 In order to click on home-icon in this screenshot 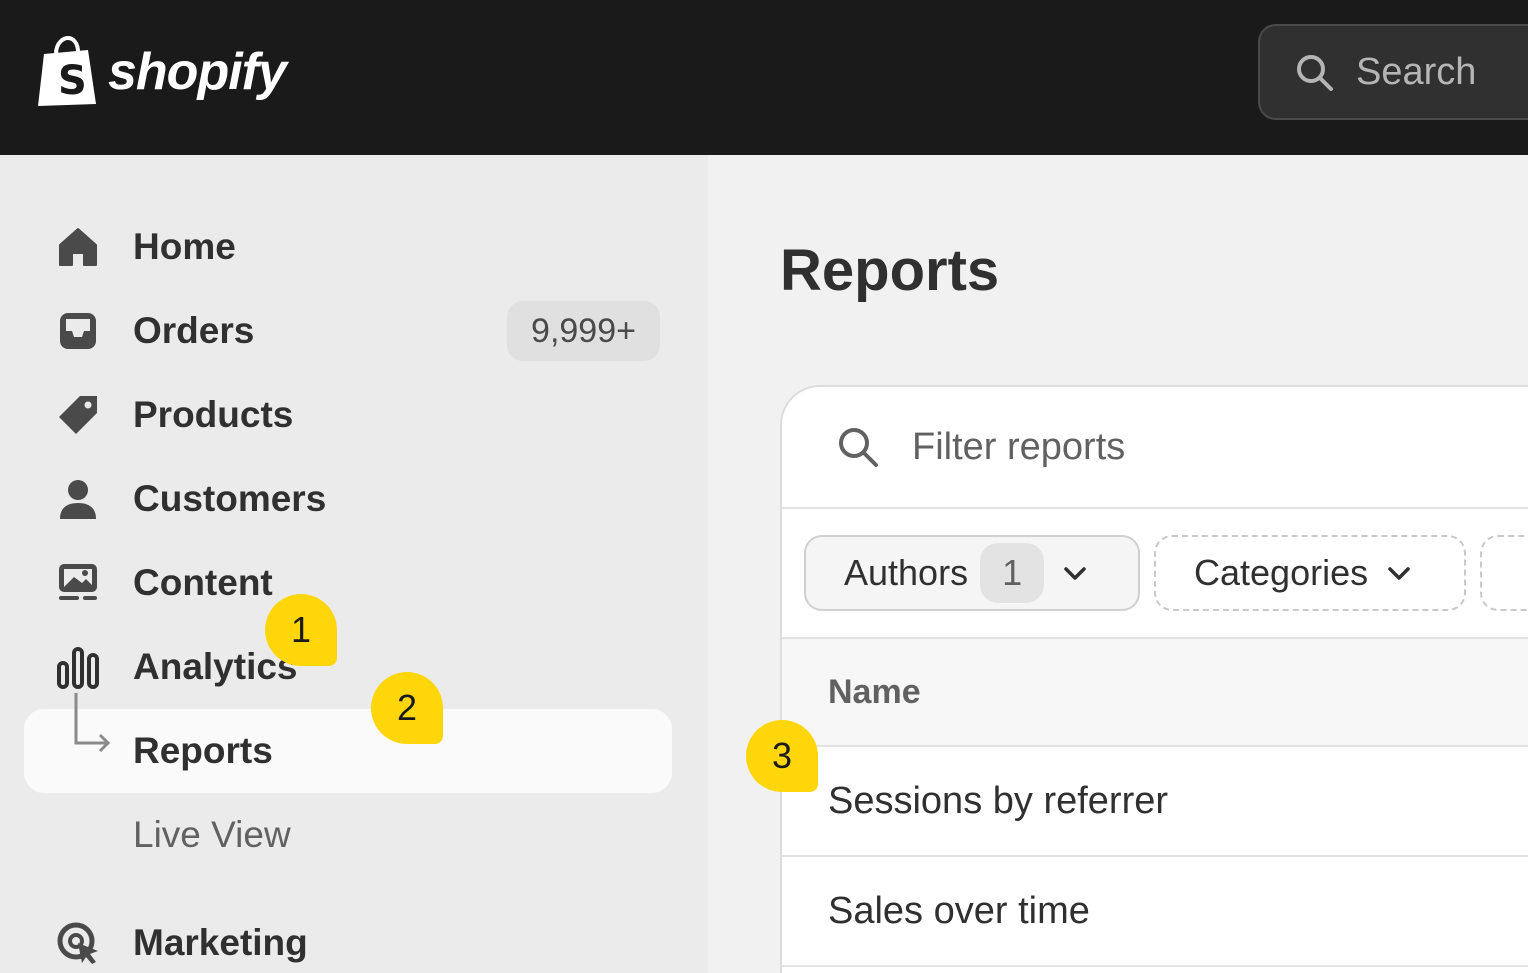, I will do `click(78, 247)`.